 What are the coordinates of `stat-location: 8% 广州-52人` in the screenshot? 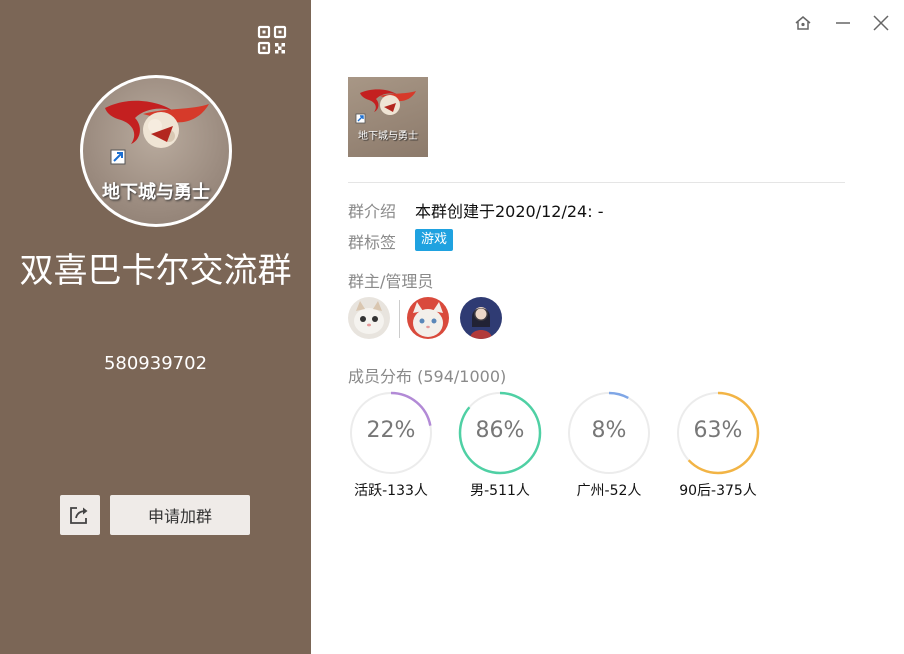 It's located at (609, 445).